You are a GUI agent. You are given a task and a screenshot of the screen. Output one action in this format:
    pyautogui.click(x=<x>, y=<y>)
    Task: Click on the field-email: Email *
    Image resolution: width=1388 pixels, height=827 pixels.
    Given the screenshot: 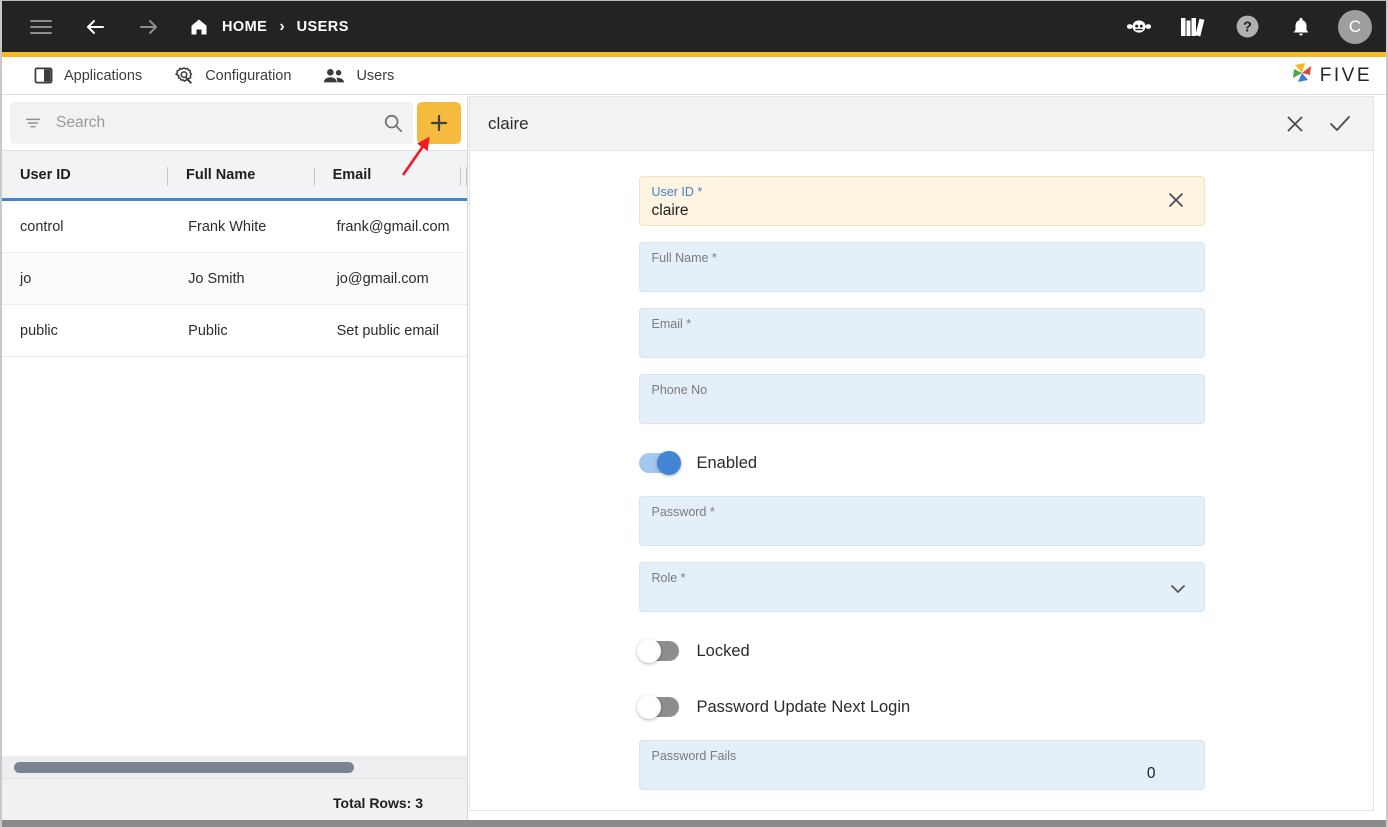 What is the action you would take?
    pyautogui.click(x=921, y=333)
    